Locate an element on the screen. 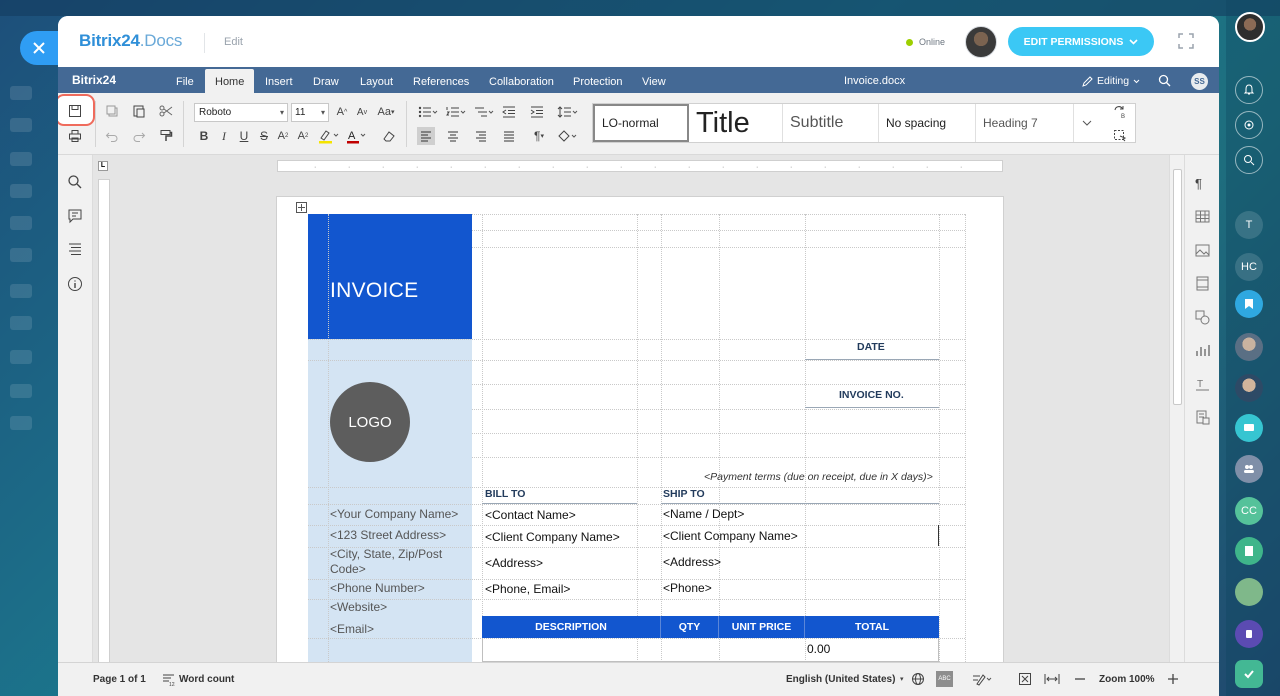 This screenshot has height=696, width=1280. notifications-icon is located at coordinates (1249, 90).